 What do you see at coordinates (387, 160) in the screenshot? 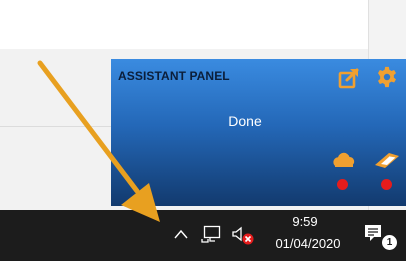
I see `tag-icon` at bounding box center [387, 160].